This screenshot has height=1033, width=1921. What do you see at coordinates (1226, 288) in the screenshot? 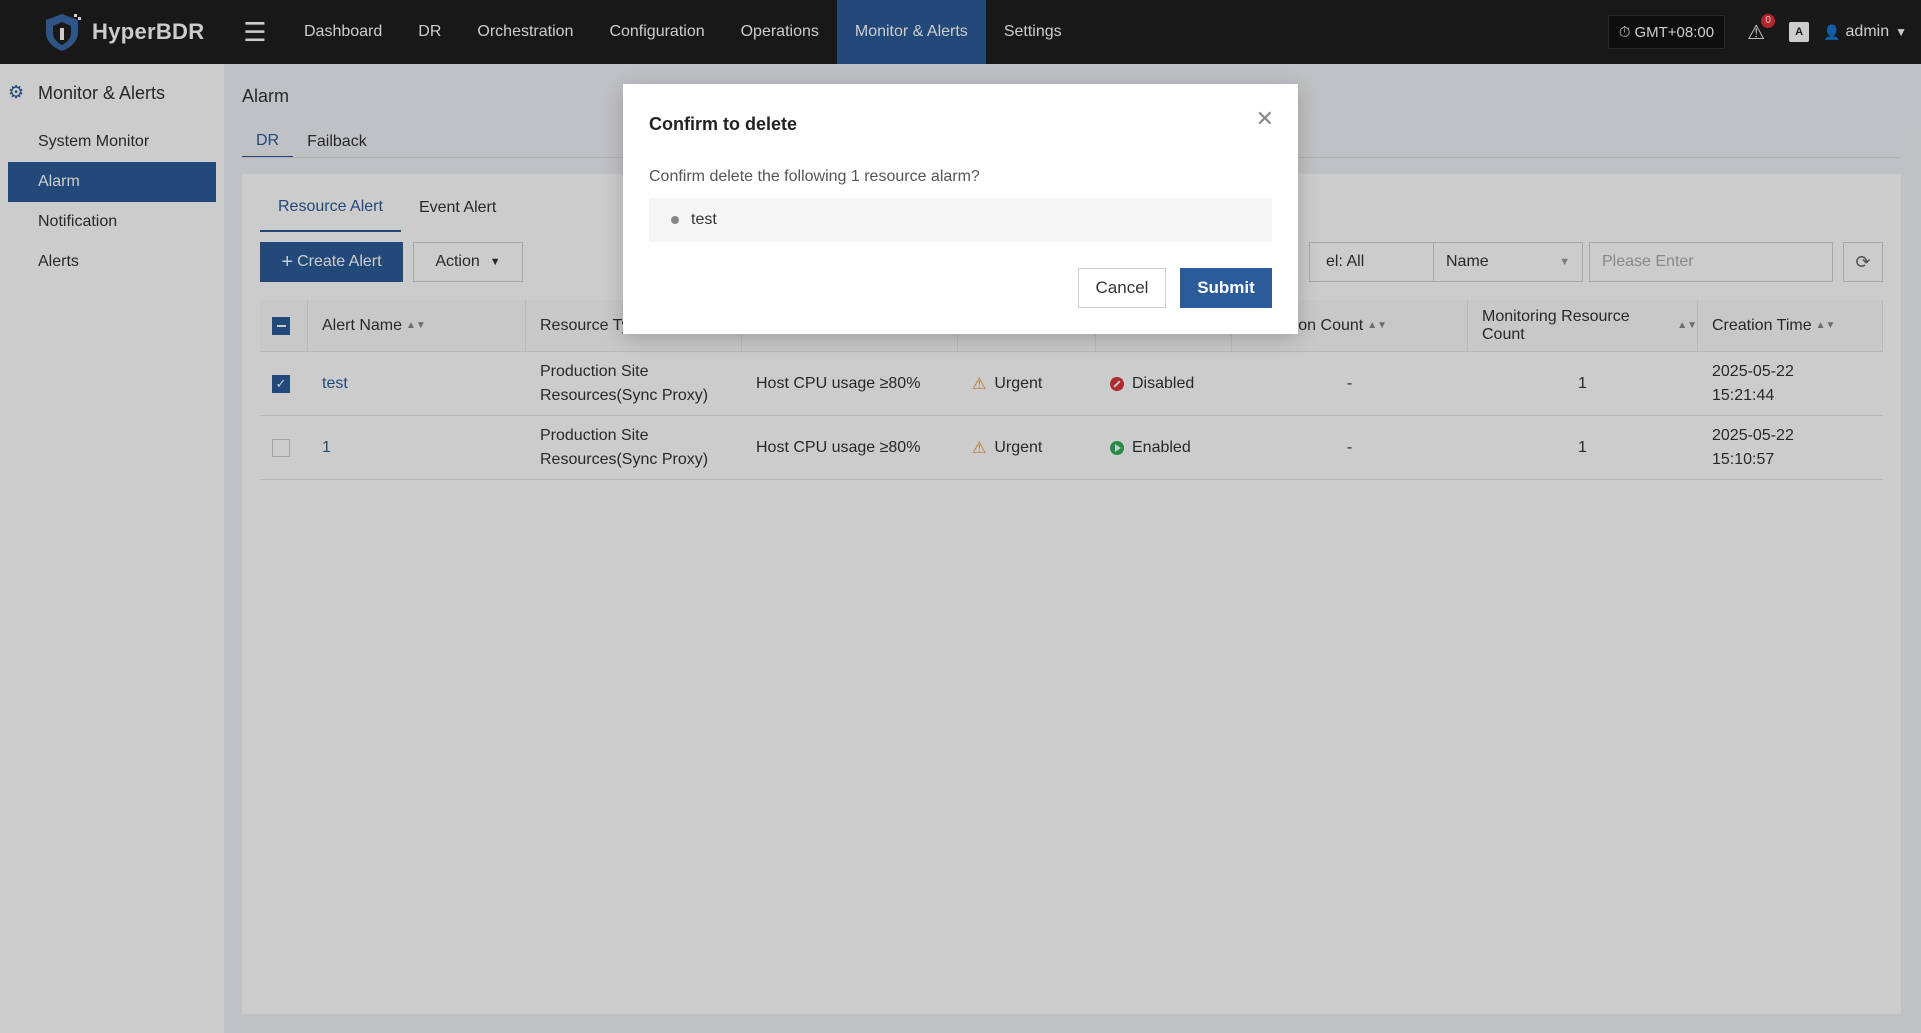
I see `submit-button: Submit` at bounding box center [1226, 288].